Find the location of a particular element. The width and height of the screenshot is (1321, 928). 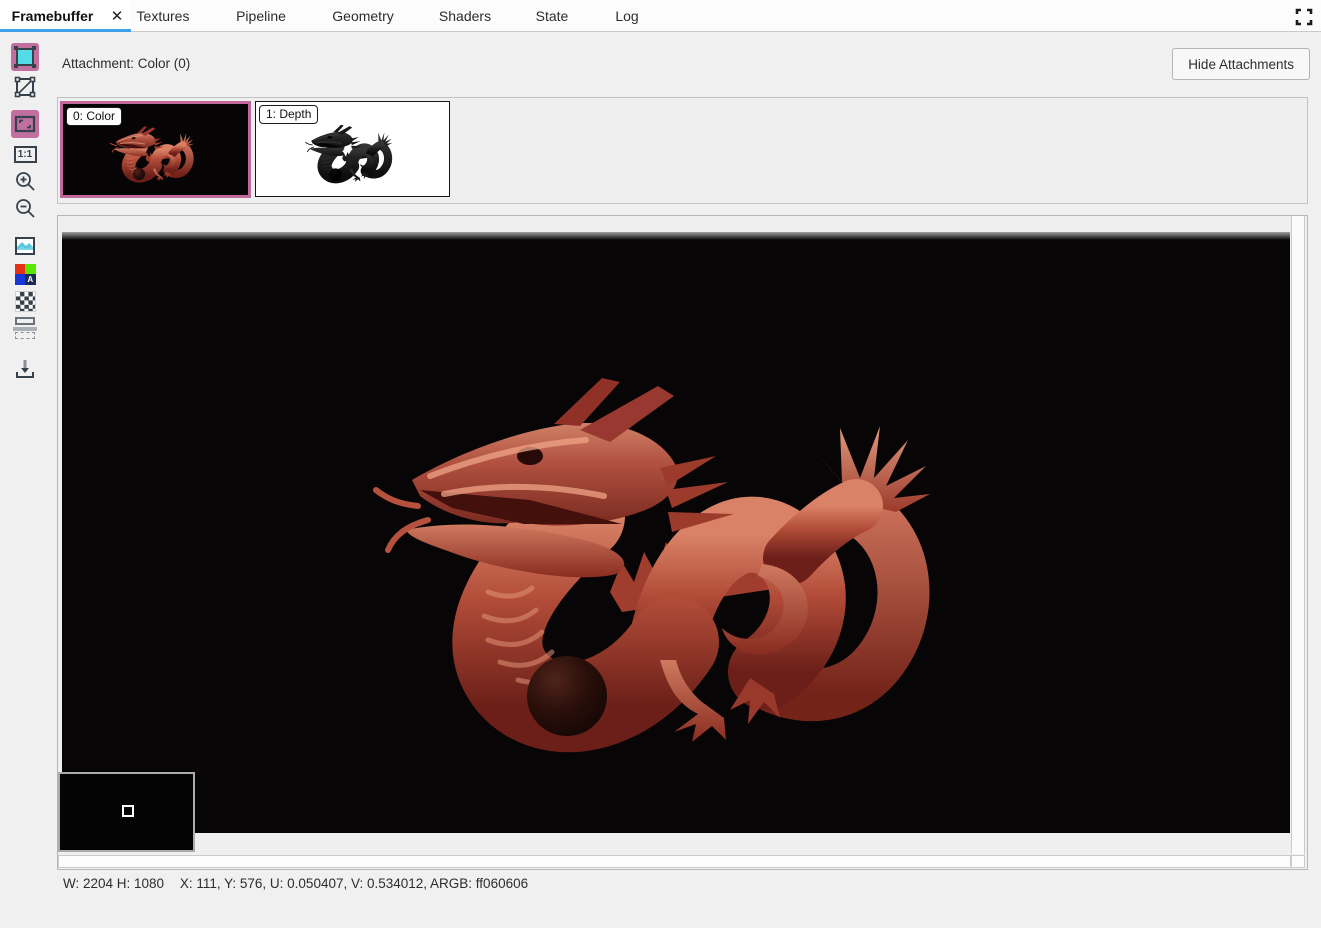

fit-to-window-button is located at coordinates (25, 124).